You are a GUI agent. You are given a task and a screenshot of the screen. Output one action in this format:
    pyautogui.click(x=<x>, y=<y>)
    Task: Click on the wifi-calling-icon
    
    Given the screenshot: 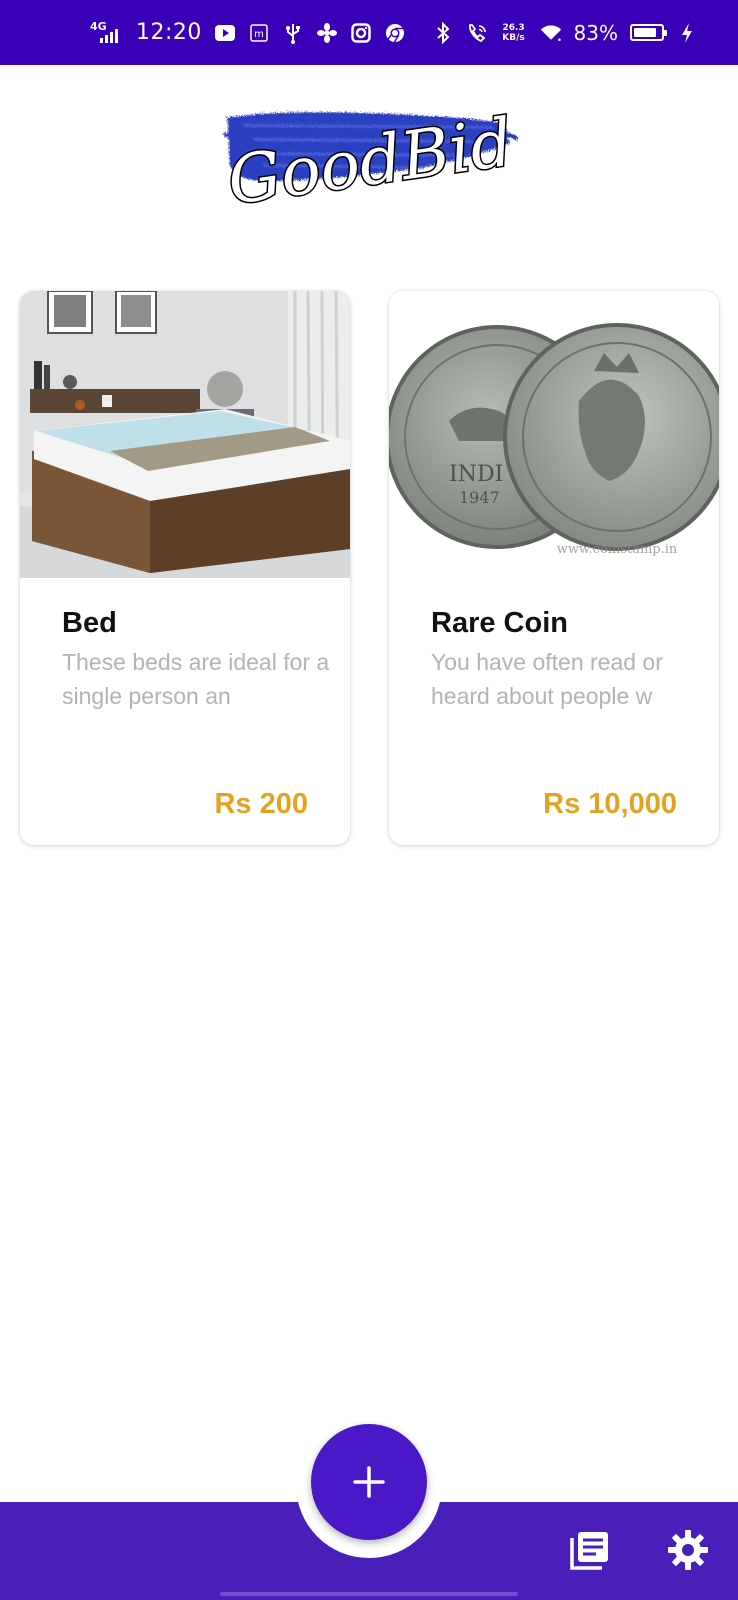 What is the action you would take?
    pyautogui.click(x=477, y=33)
    